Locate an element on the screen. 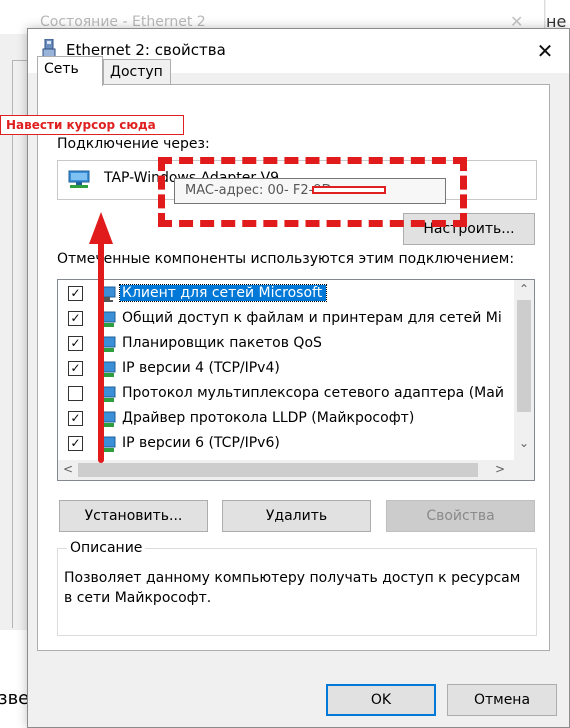 This screenshot has height=728, width=570. background-frame-line is located at coordinates (12, 344).